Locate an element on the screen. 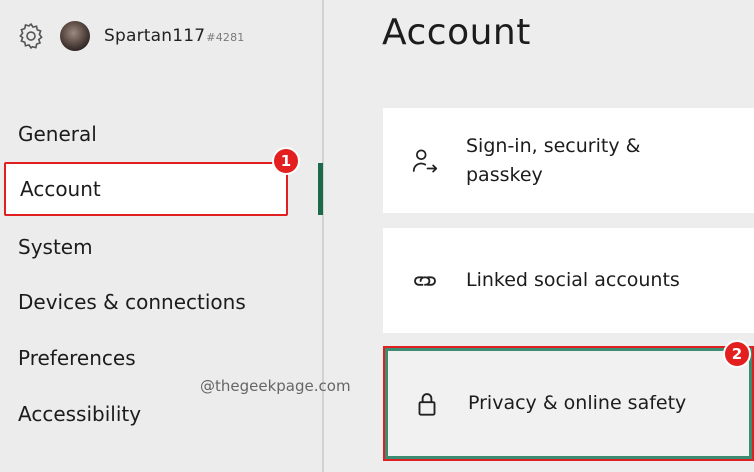 This screenshot has height=472, width=754. card-label: Privacy & online safety is located at coordinates (577, 403).